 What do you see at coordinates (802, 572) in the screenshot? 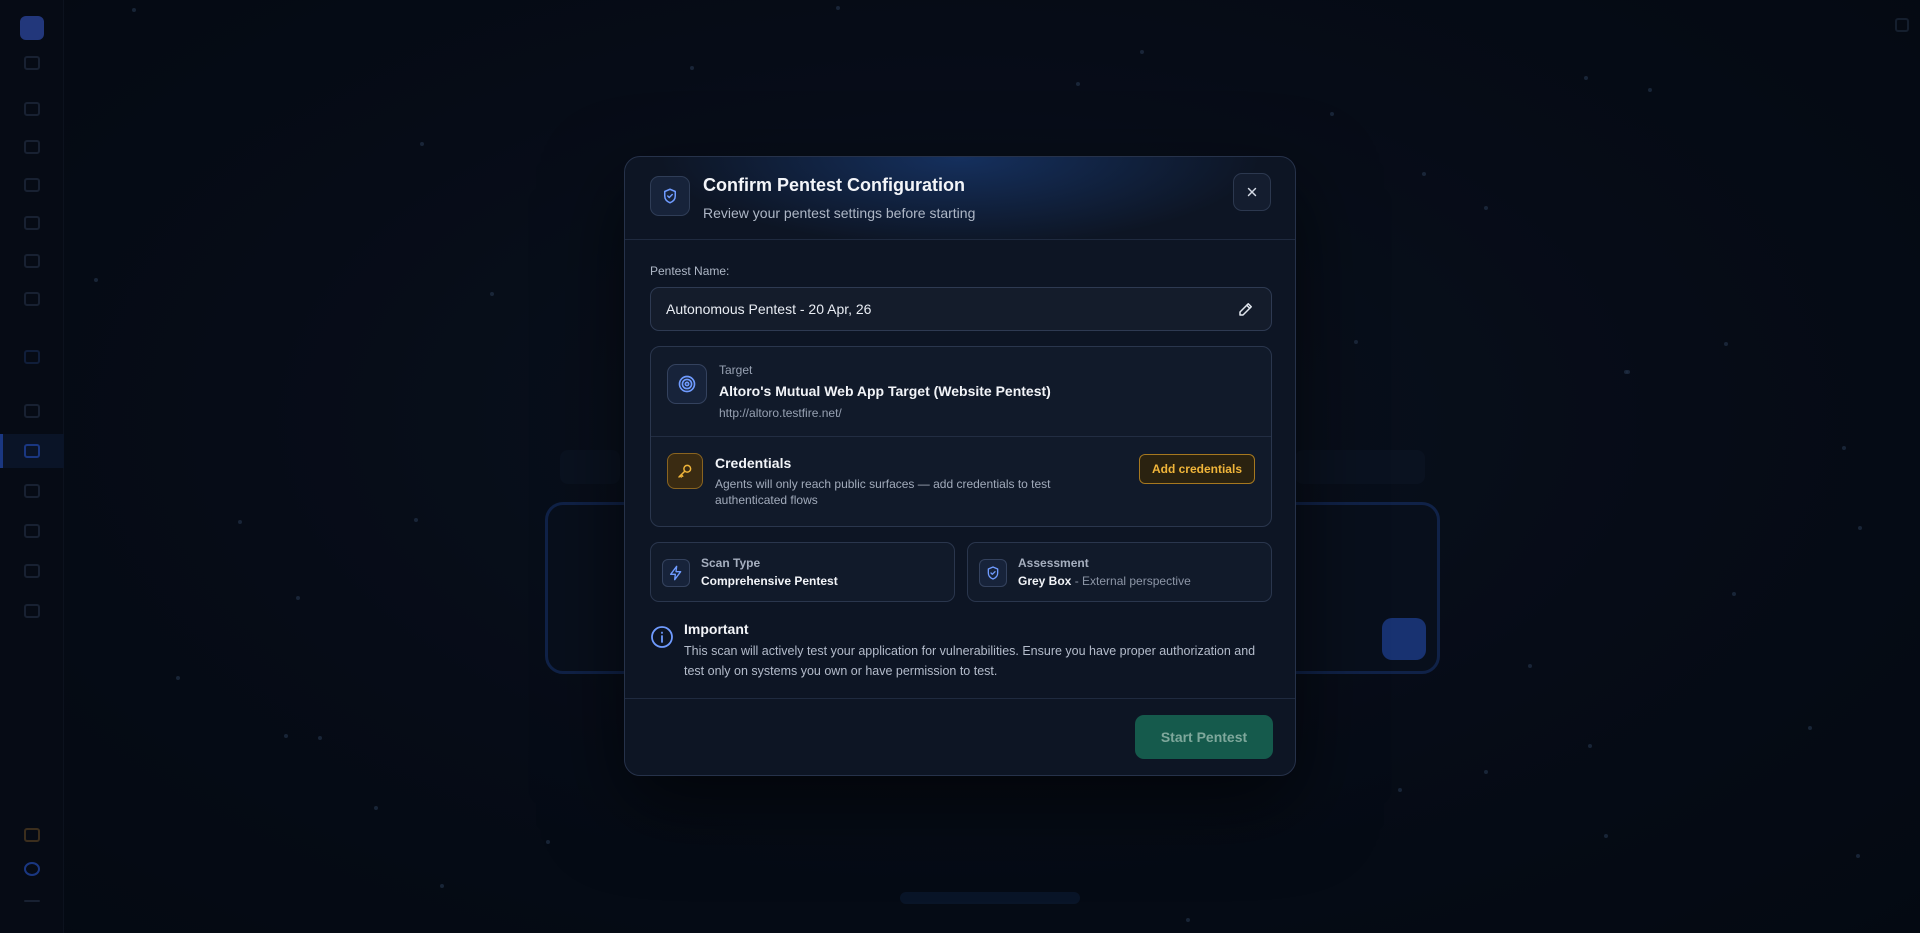
I see `scan-type-card: Scan Type Comprehensive Pentest` at bounding box center [802, 572].